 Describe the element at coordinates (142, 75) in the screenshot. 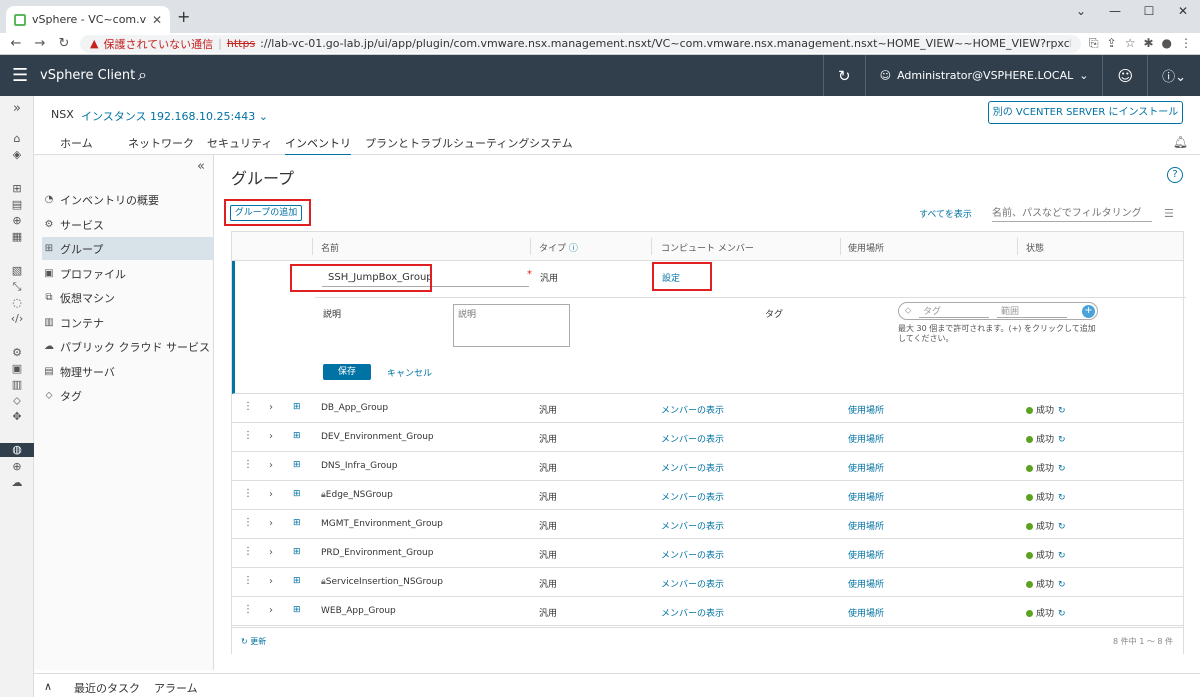

I see `search-icon: ⌕` at that location.